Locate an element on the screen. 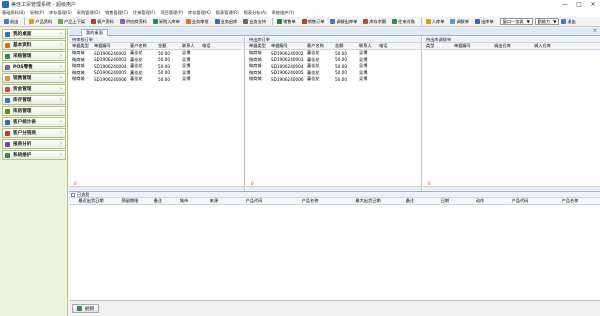  sidebar-item: 采购管理 › is located at coordinates (34, 56).